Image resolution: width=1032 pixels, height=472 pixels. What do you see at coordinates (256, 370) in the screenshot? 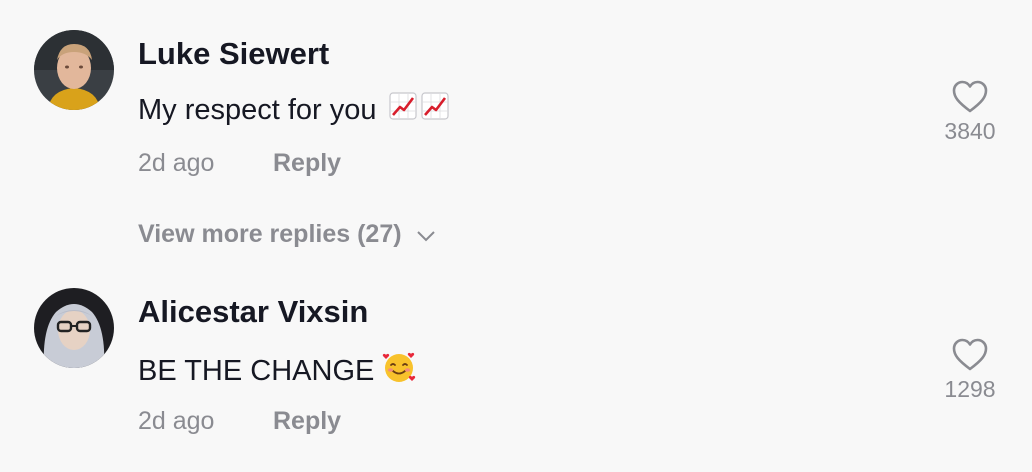
I see `comment-text-content: BE THE CHANGE` at bounding box center [256, 370].